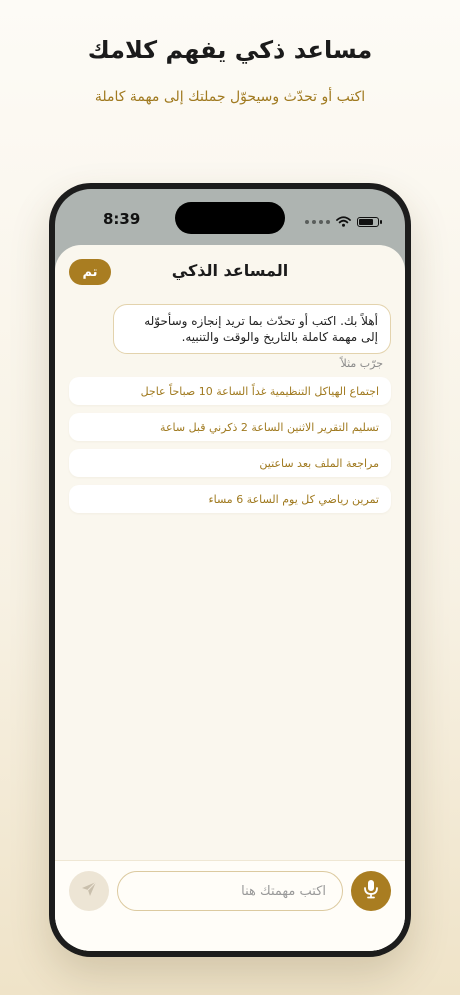  I want to click on send-button, so click(89, 891).